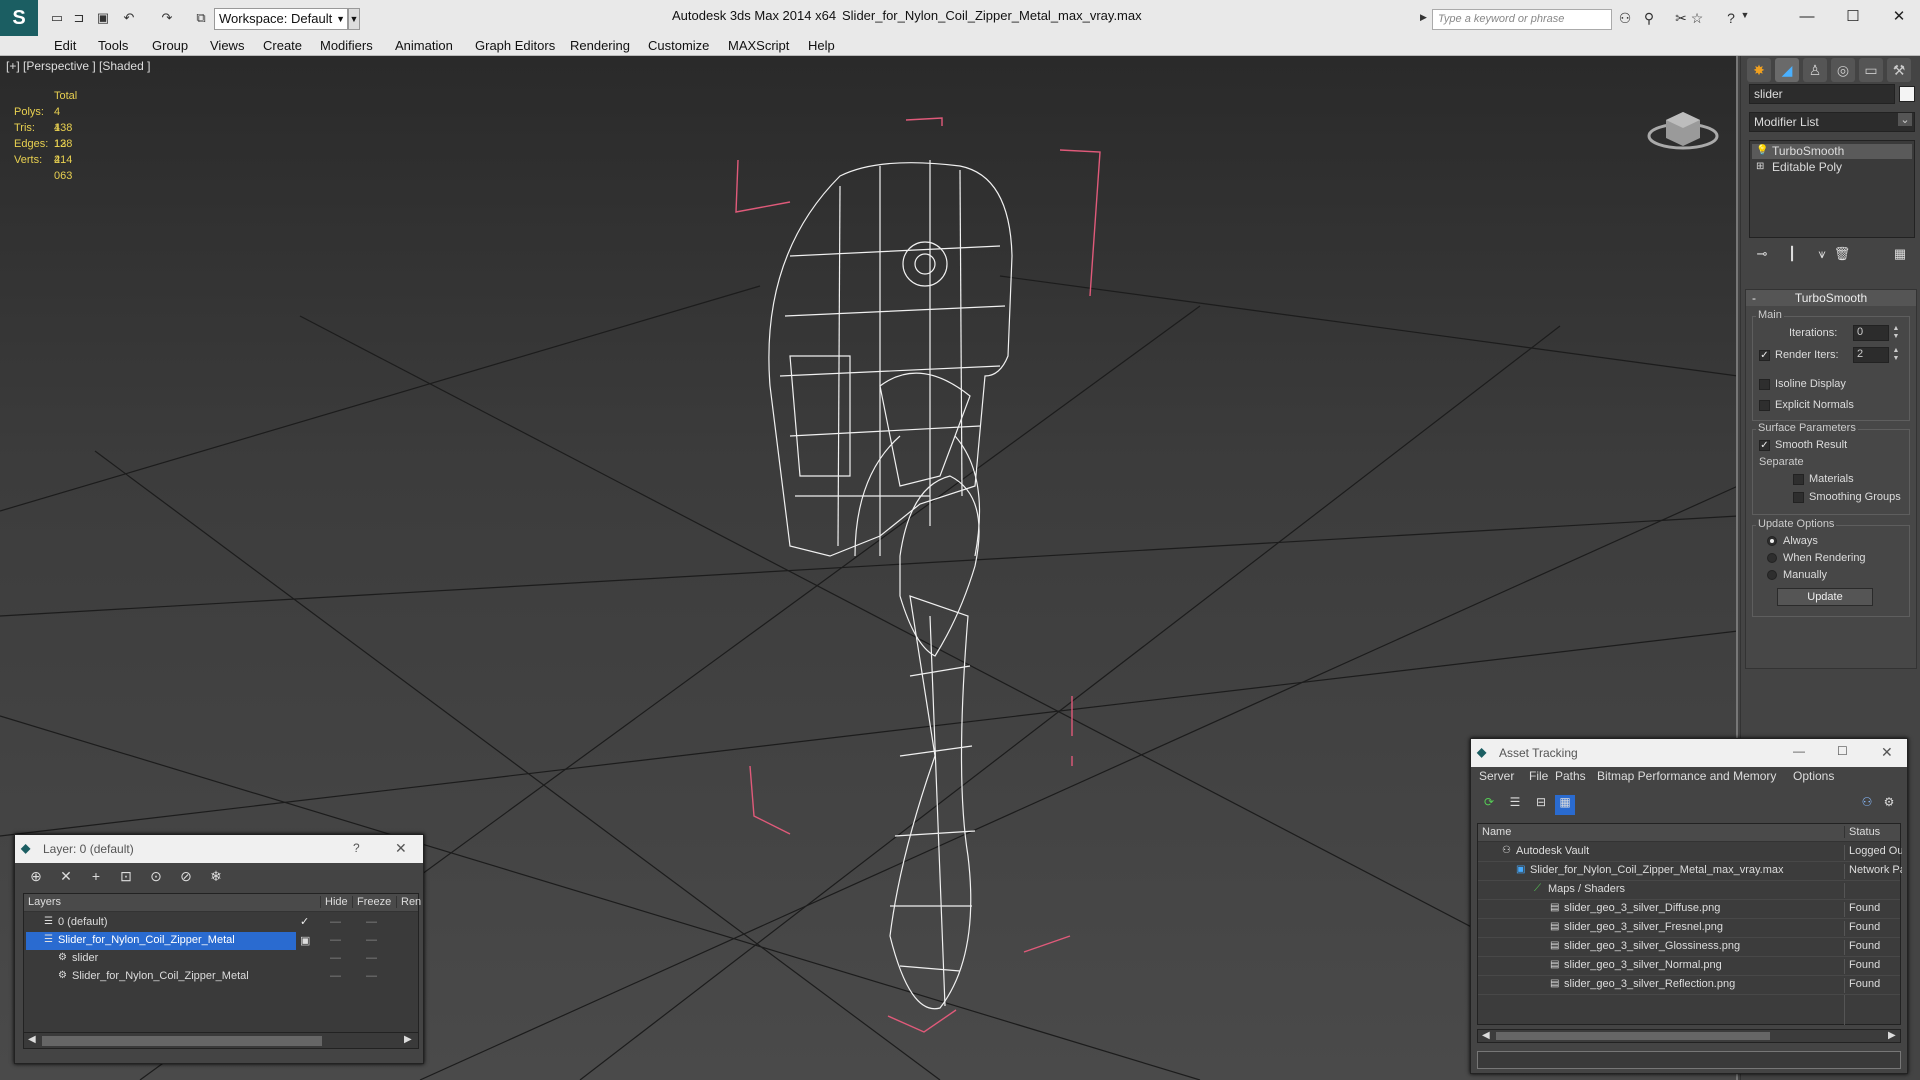  What do you see at coordinates (305, 940) in the screenshot?
I see `add-to-layer-icon: ▣` at bounding box center [305, 940].